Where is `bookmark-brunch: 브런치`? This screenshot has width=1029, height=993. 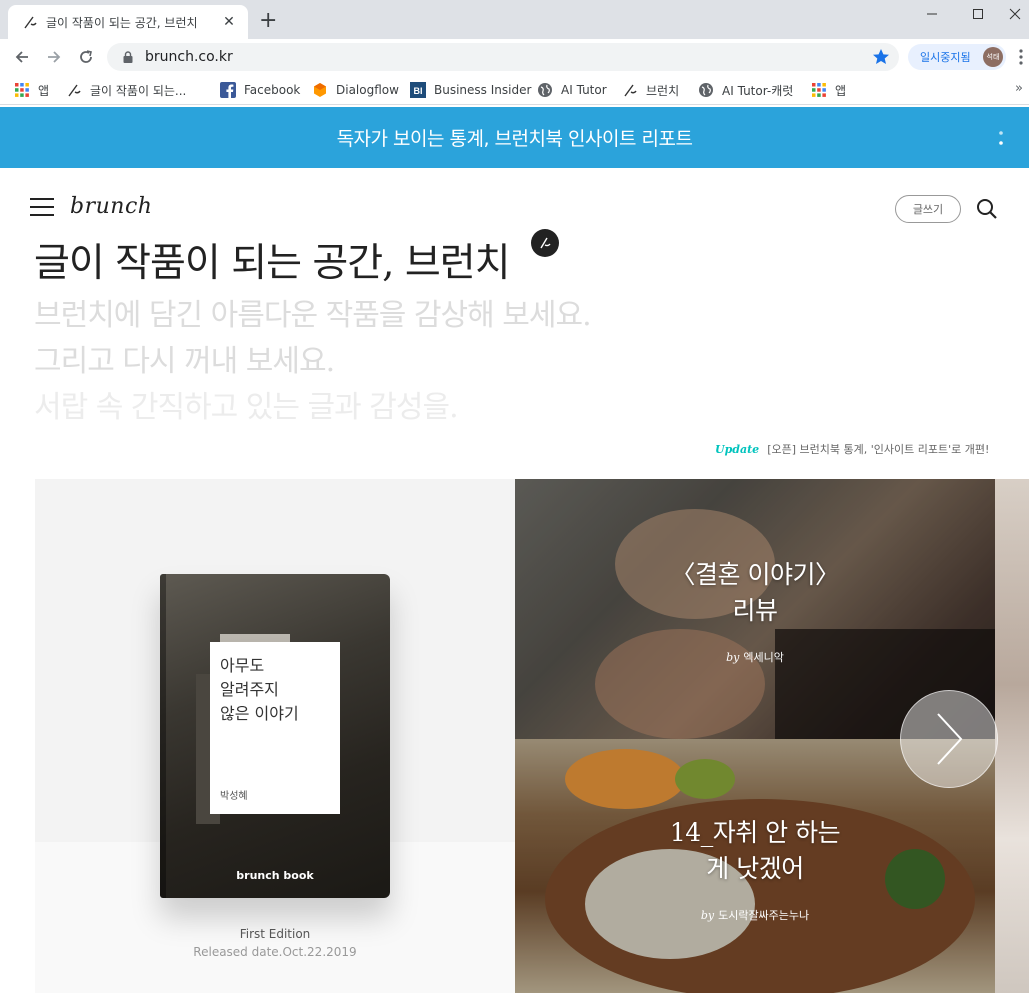
bookmark-brunch: 브런치 is located at coordinates (650, 90).